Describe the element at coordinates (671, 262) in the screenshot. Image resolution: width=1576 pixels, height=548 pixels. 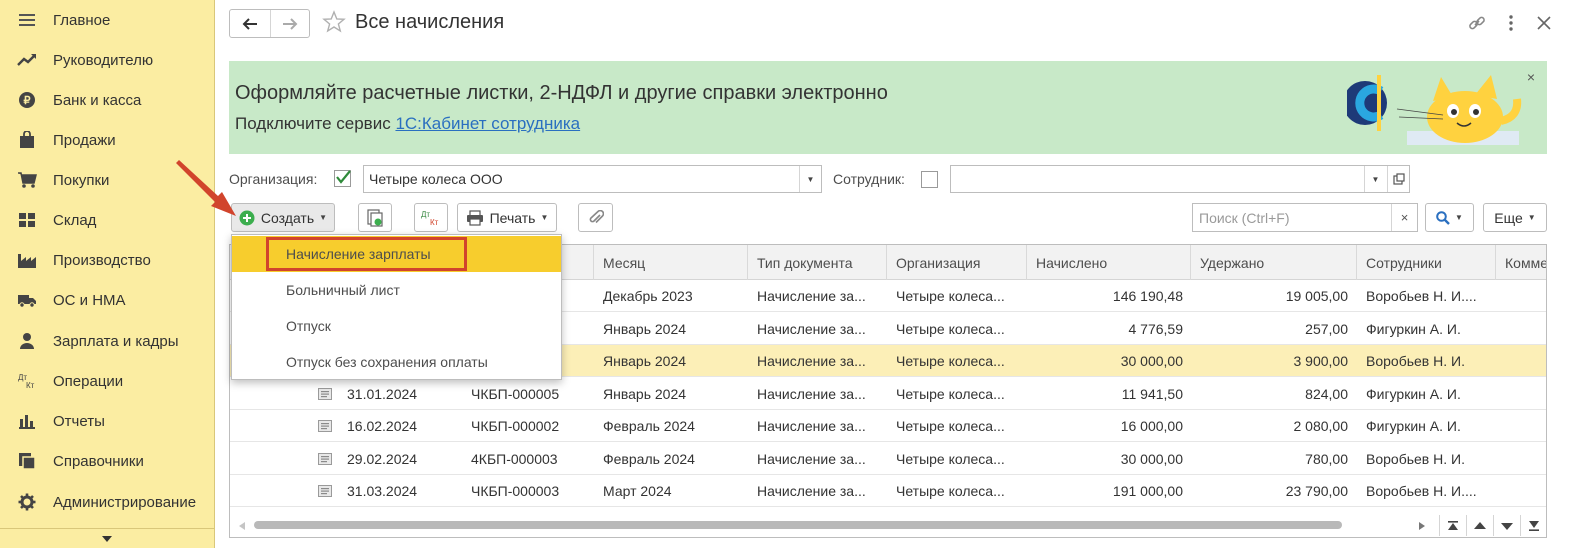
I see `column-header-month: Месяц` at that location.